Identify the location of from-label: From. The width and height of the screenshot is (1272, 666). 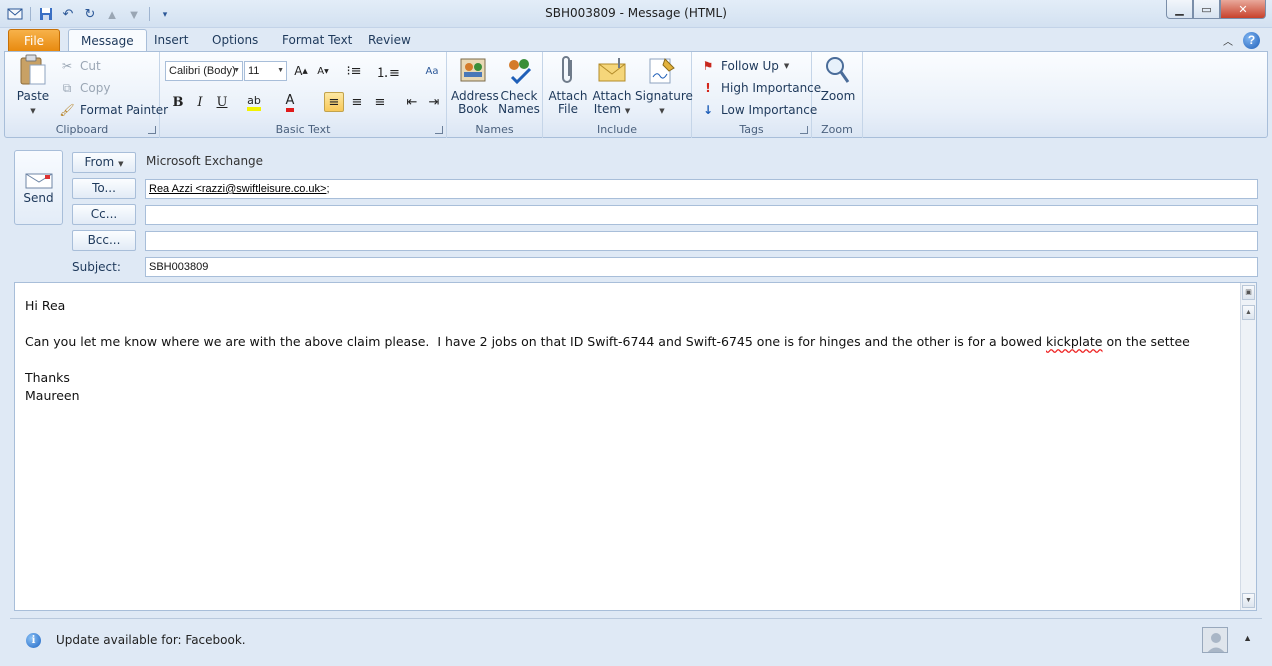
(99, 162).